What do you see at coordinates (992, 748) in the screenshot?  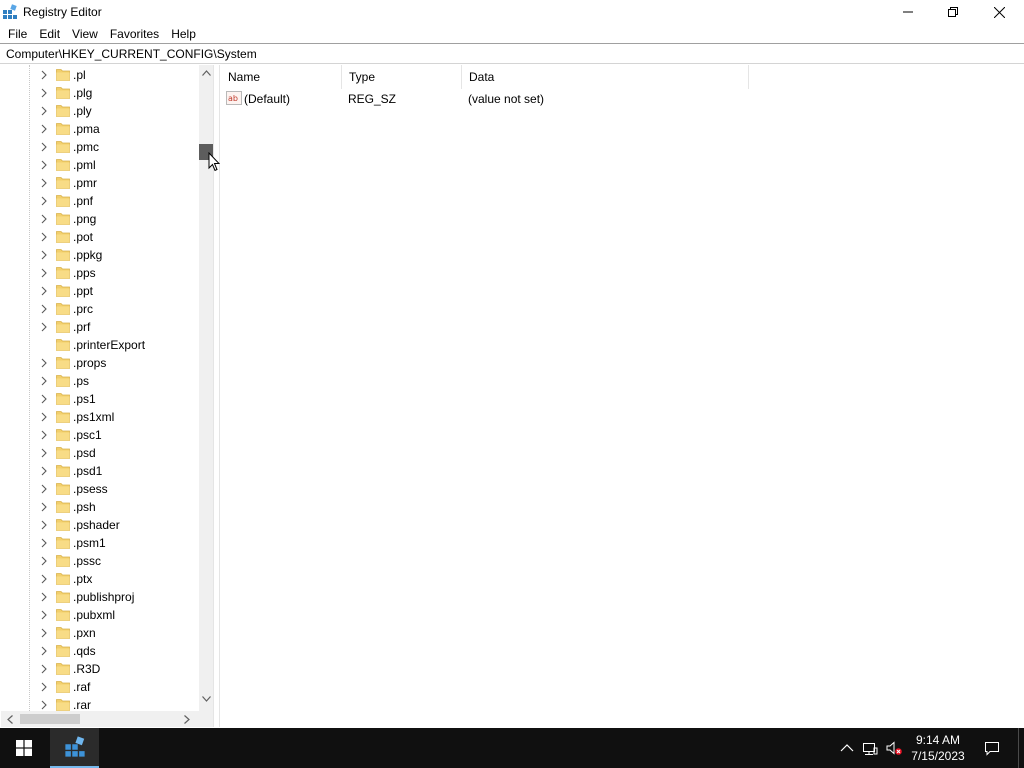 I see `notification-icon` at bounding box center [992, 748].